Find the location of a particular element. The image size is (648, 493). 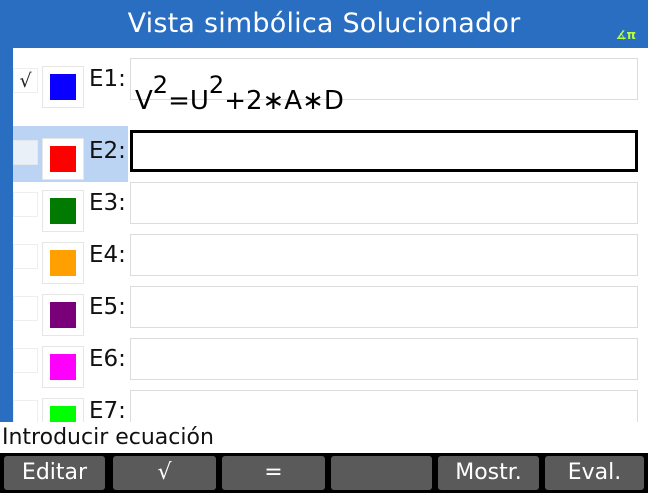

left-edge-bar is located at coordinates (6, 235).